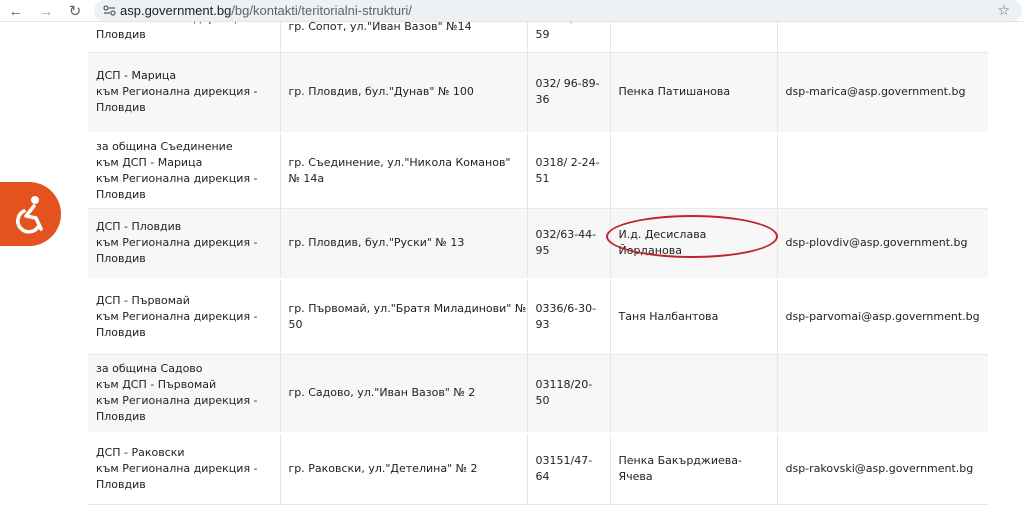  I want to click on phone-cell: 032/63-44-95, so click(568, 244).